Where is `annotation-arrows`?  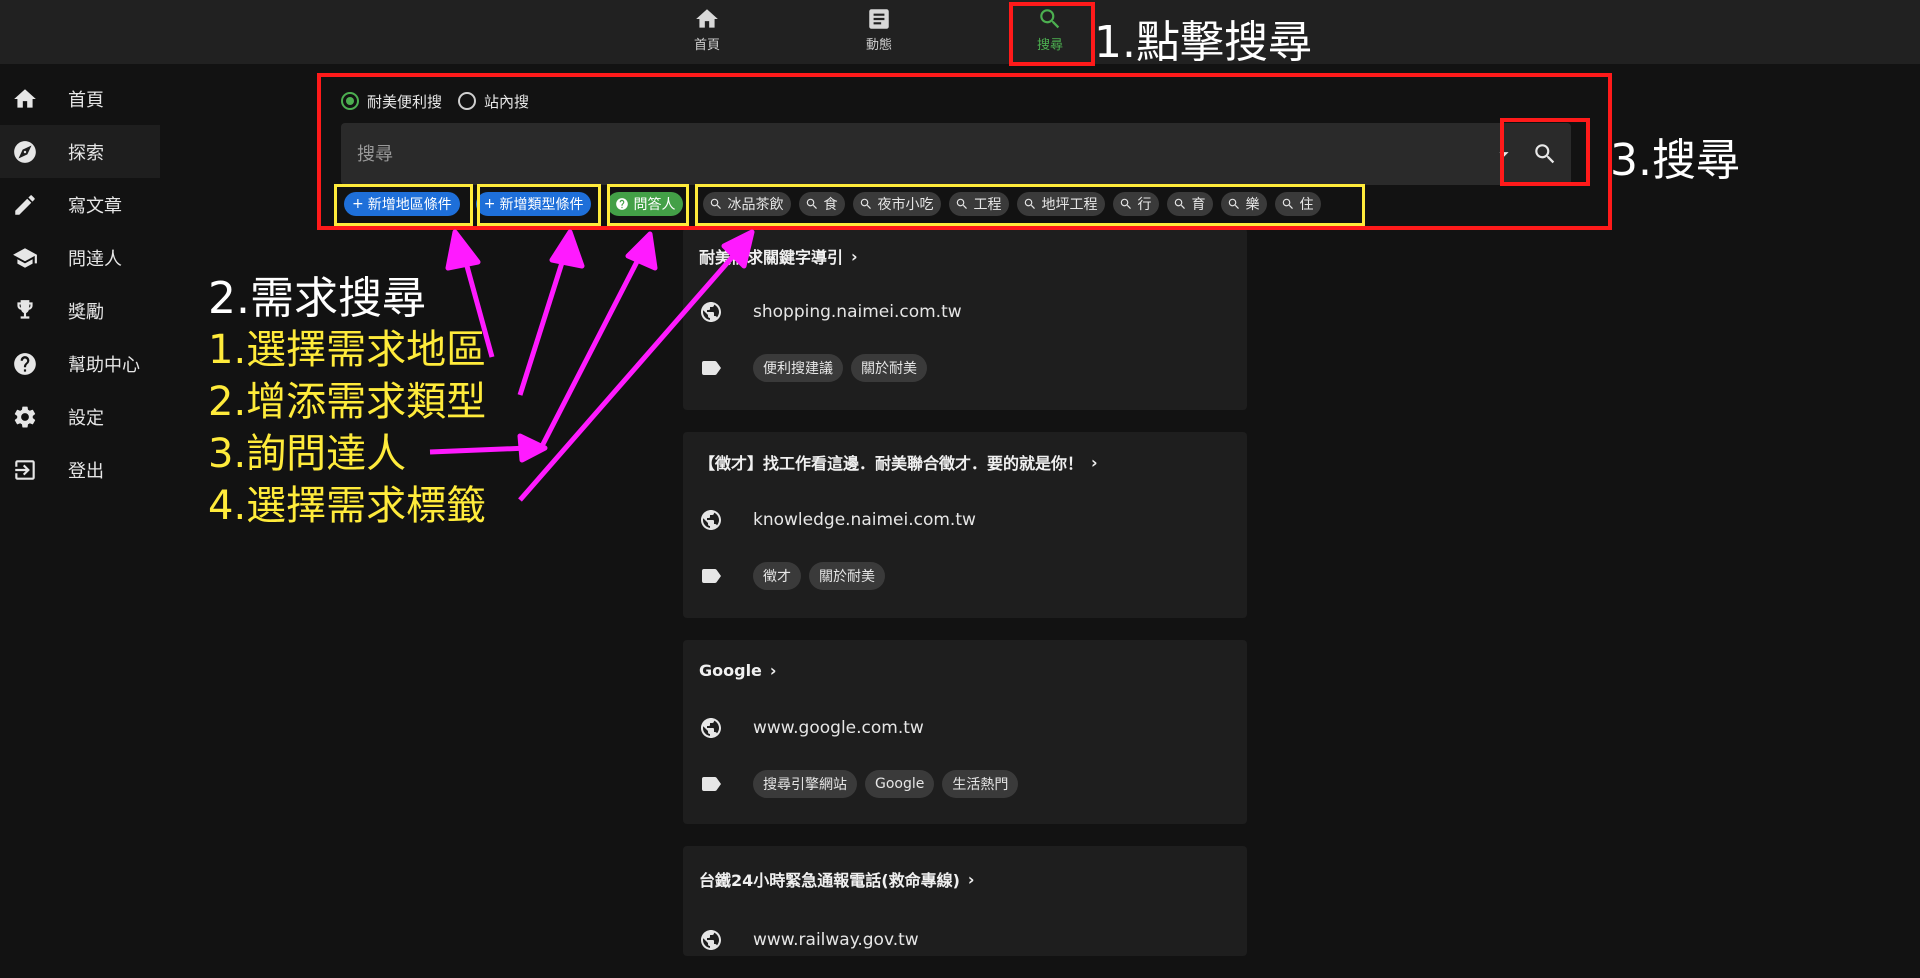 annotation-arrows is located at coordinates (592, 365).